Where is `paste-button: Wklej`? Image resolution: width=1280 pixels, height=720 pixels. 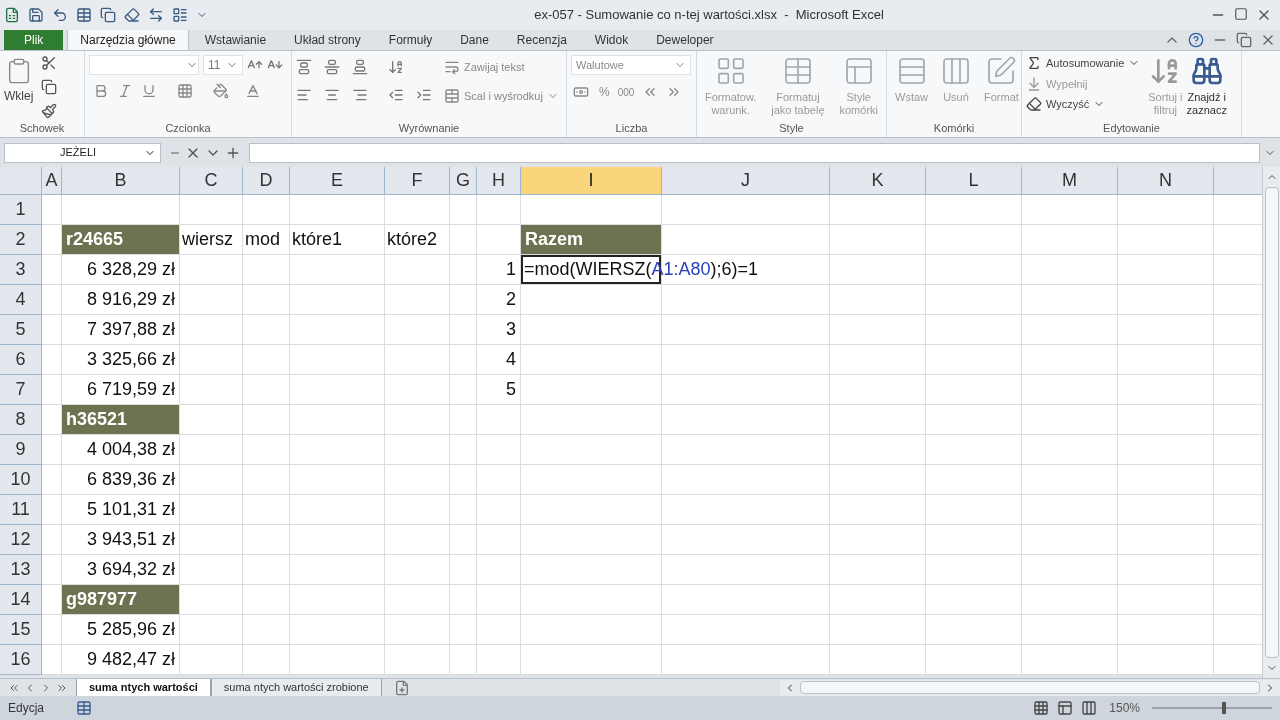
paste-button: Wklej is located at coordinates (19, 88).